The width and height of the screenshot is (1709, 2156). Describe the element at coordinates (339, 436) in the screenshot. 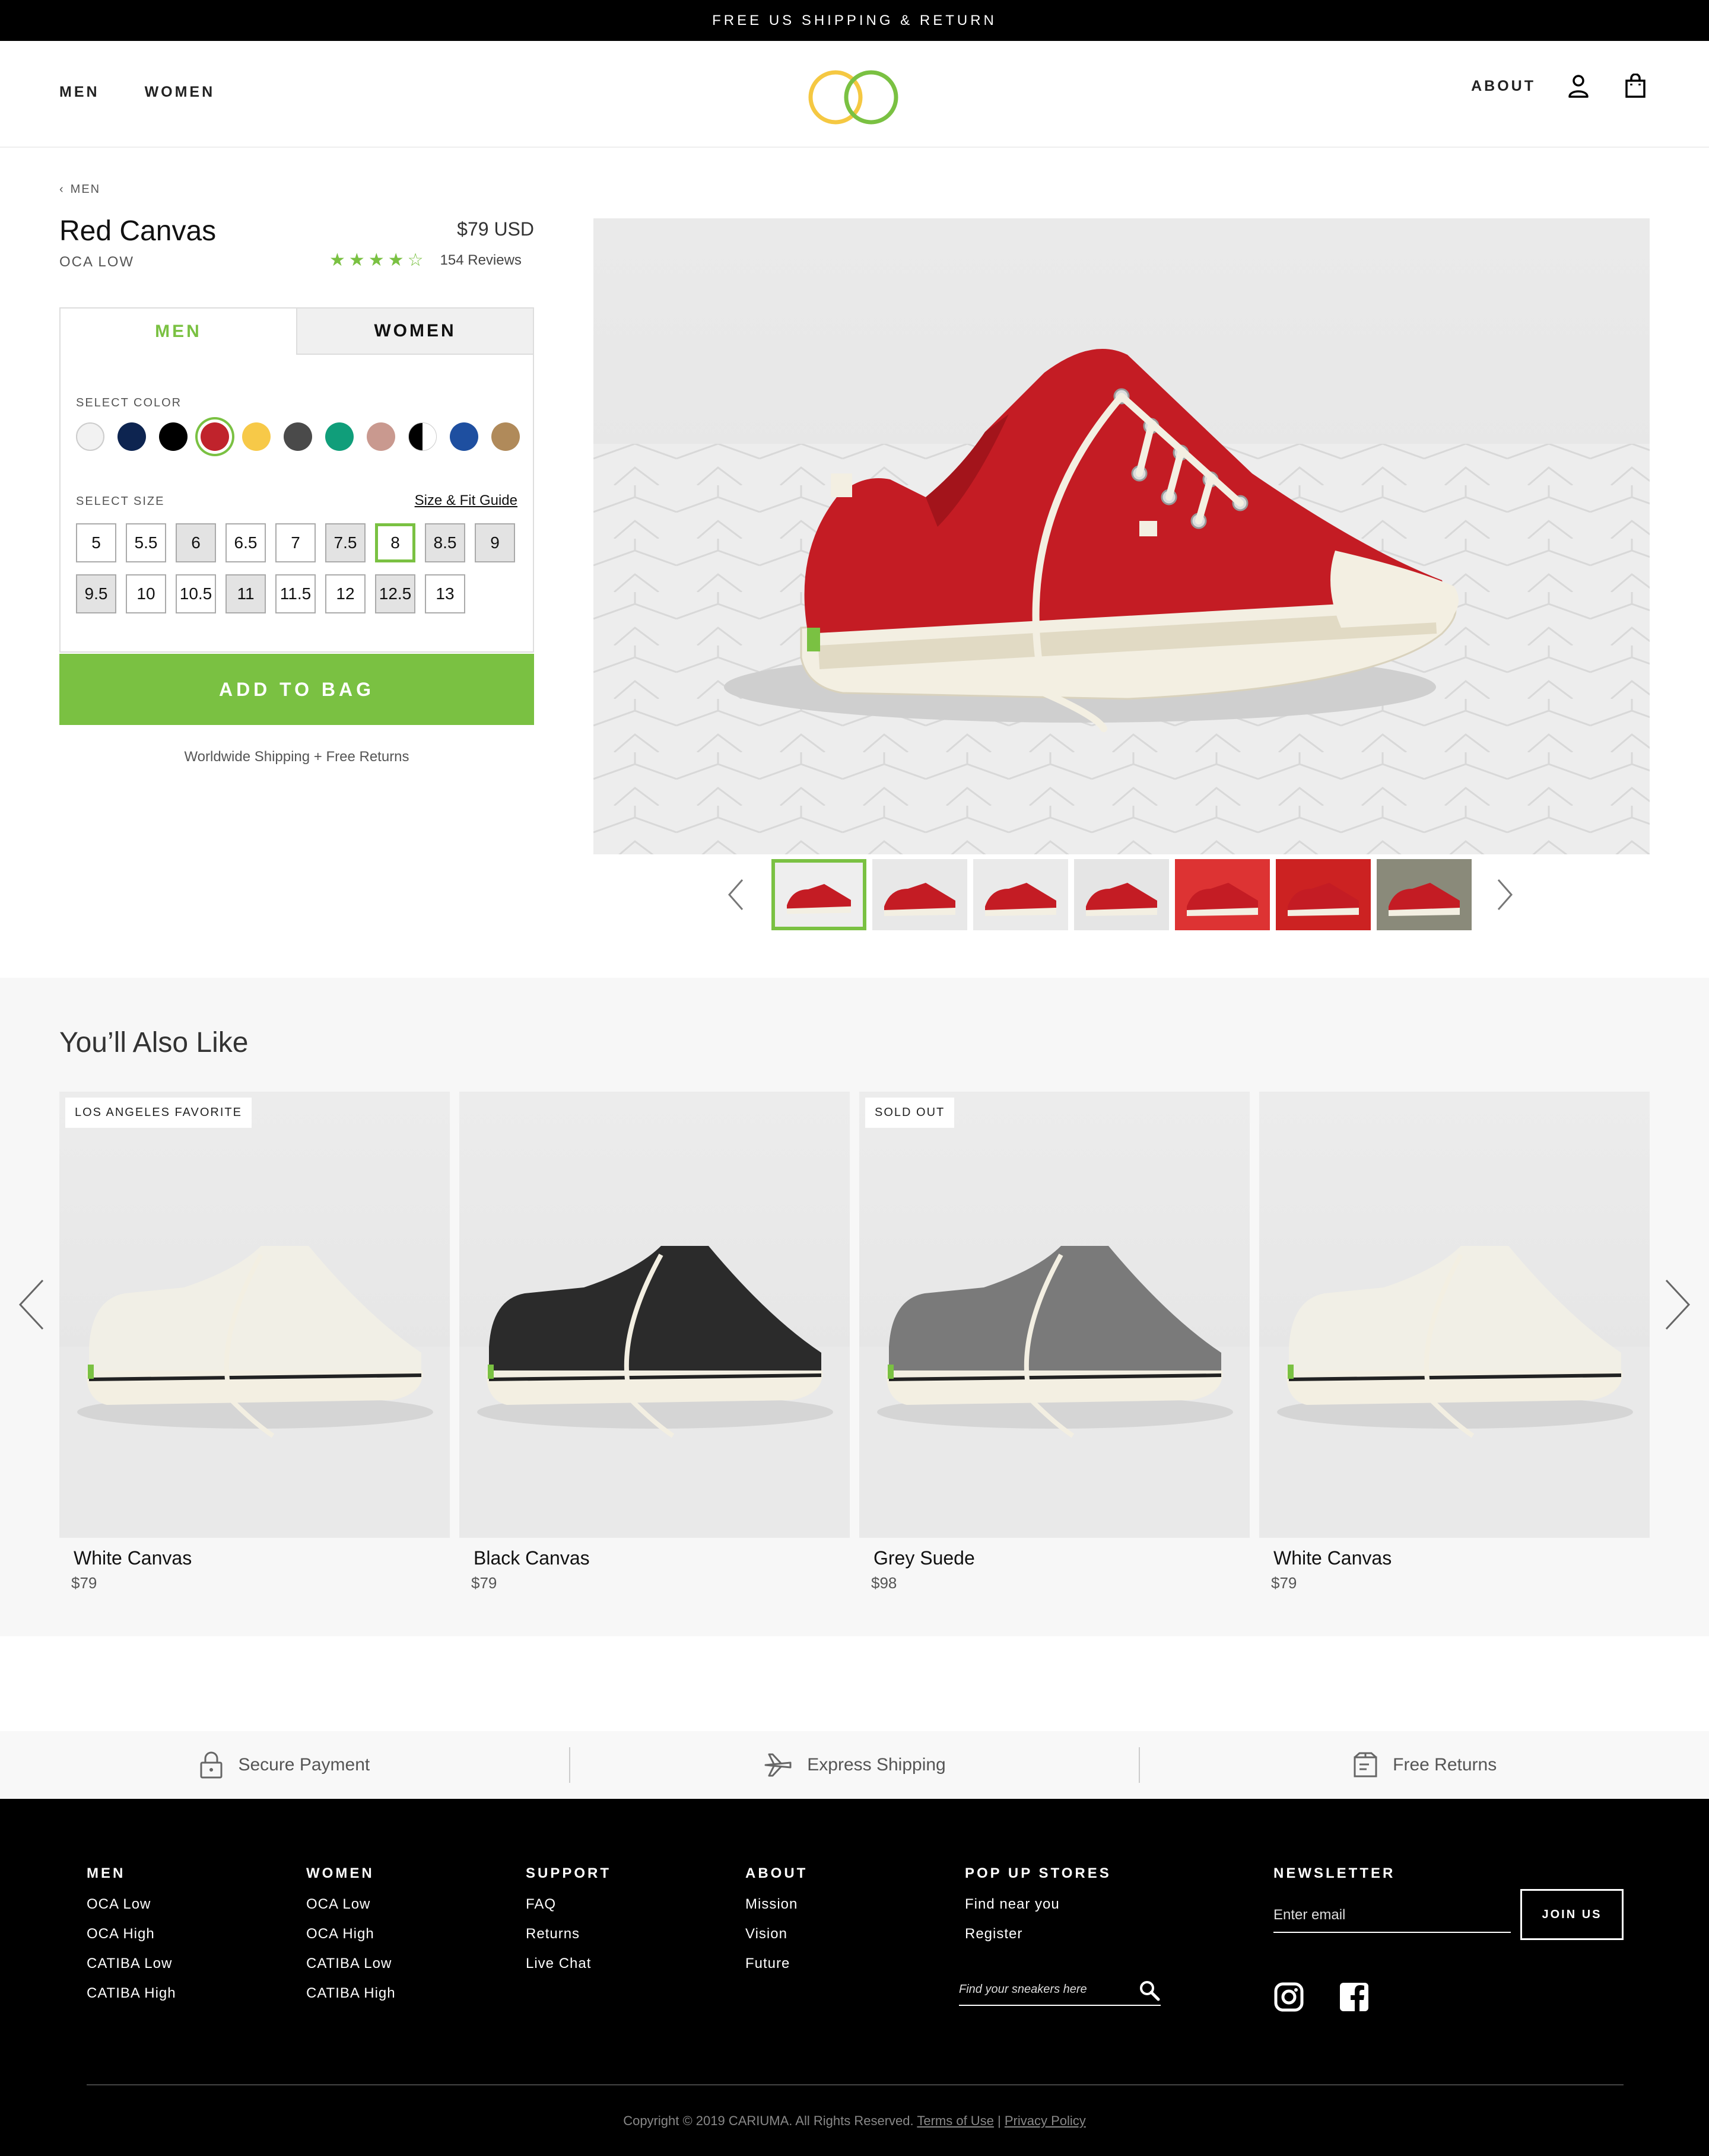

I see `color-swatch-green` at that location.